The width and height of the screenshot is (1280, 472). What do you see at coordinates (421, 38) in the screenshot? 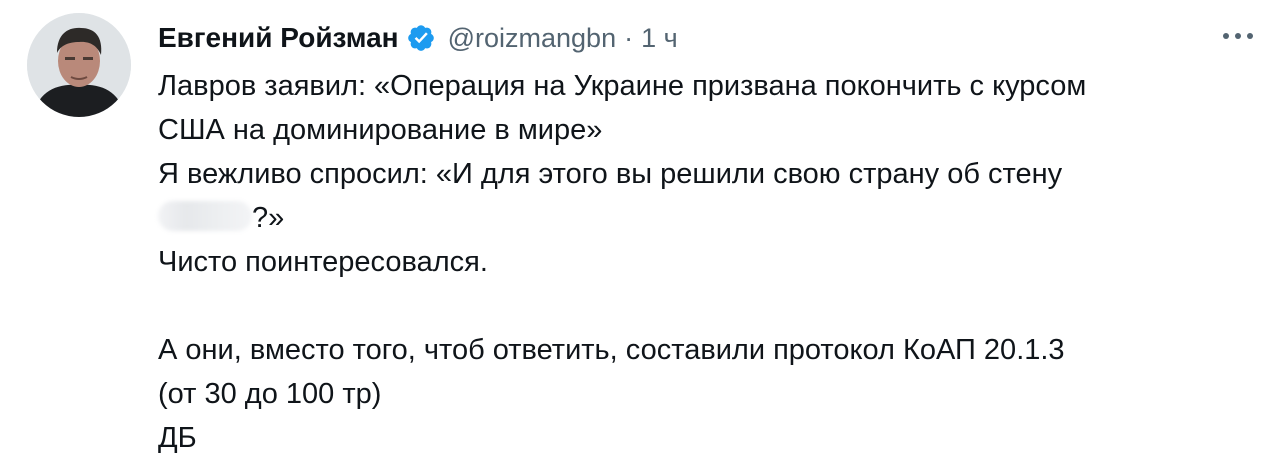
I see `verified-badge-icon` at bounding box center [421, 38].